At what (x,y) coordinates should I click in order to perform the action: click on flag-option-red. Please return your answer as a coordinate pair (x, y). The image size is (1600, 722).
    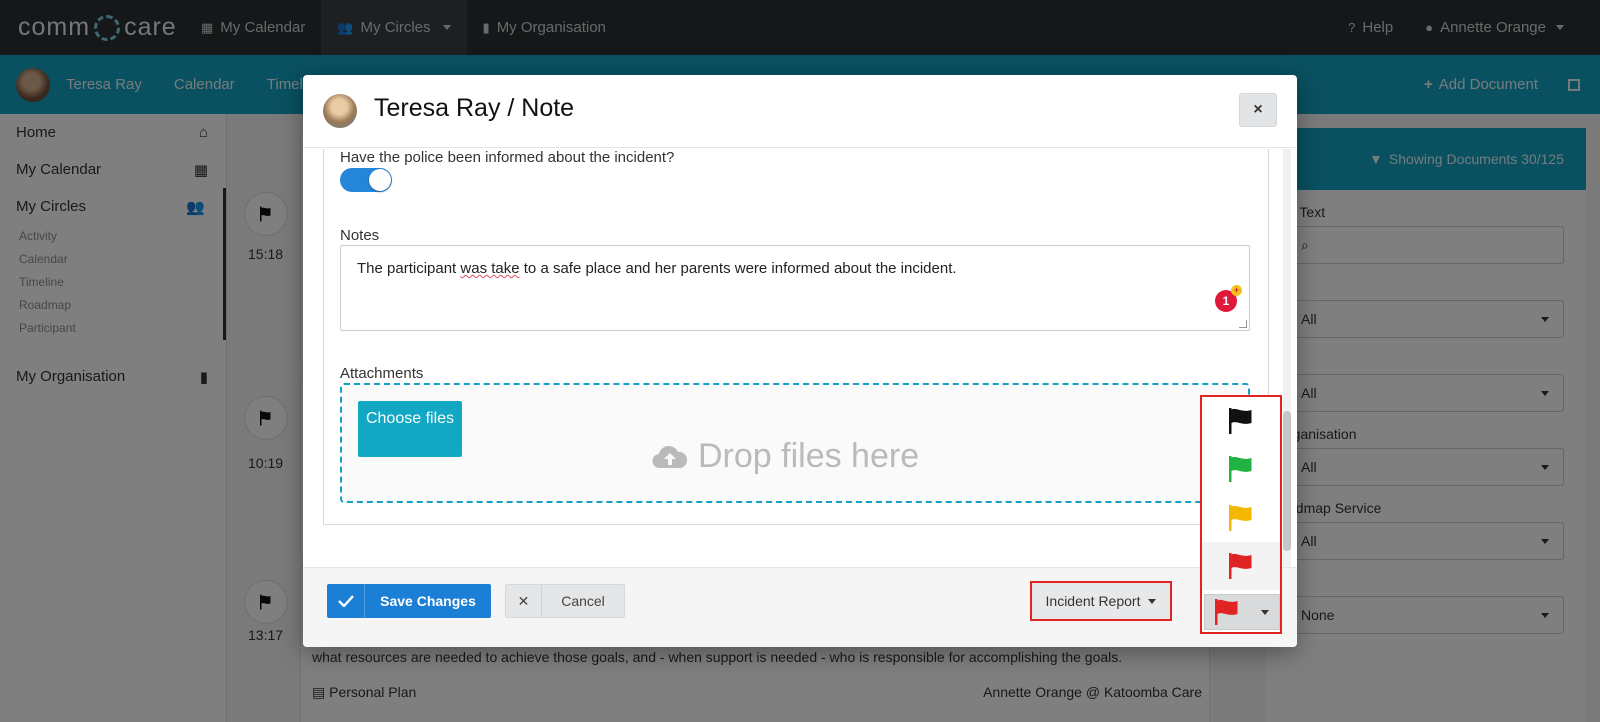
    Looking at the image, I should click on (1241, 566).